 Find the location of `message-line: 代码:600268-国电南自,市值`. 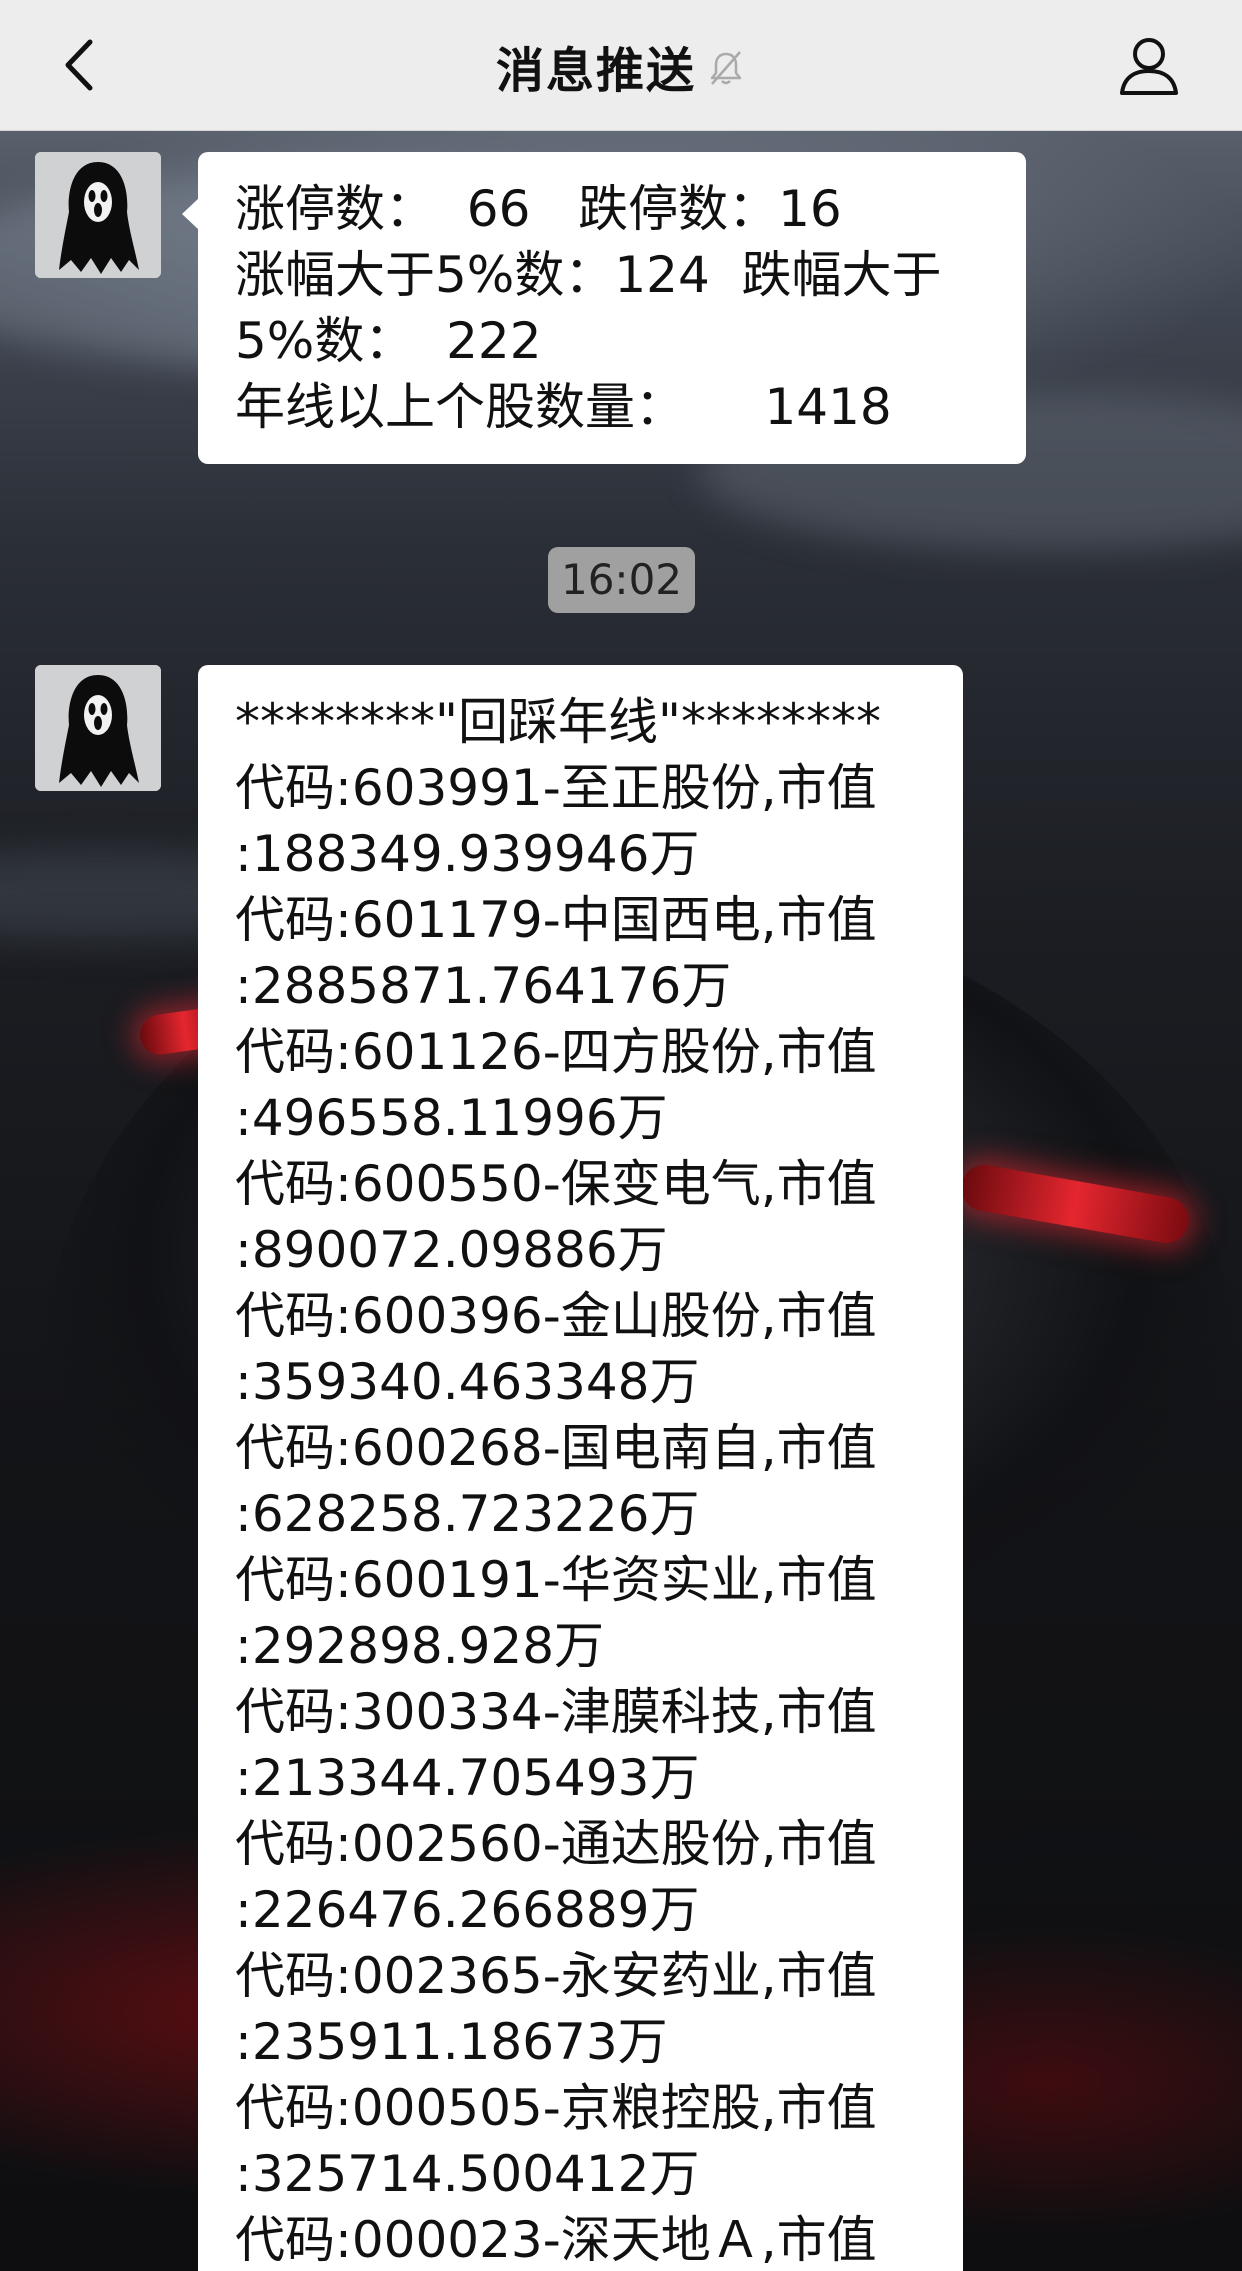

message-line: 代码:600268-国电南自,市值 is located at coordinates (556, 1448).